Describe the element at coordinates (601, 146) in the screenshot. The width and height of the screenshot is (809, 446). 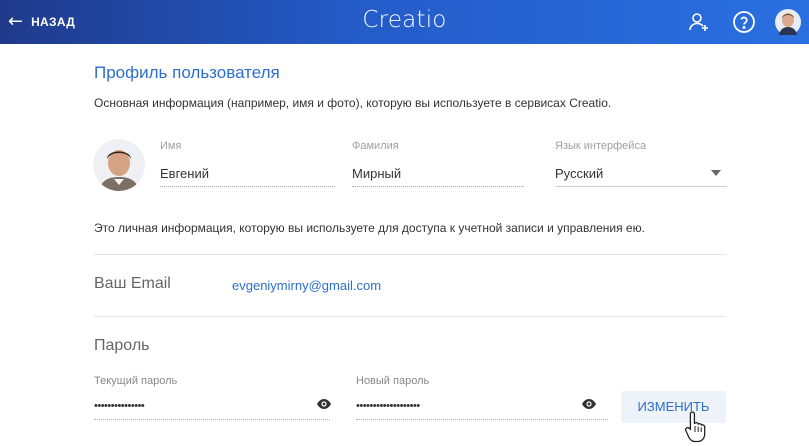
I see `language-label: Язык интерфейса` at that location.